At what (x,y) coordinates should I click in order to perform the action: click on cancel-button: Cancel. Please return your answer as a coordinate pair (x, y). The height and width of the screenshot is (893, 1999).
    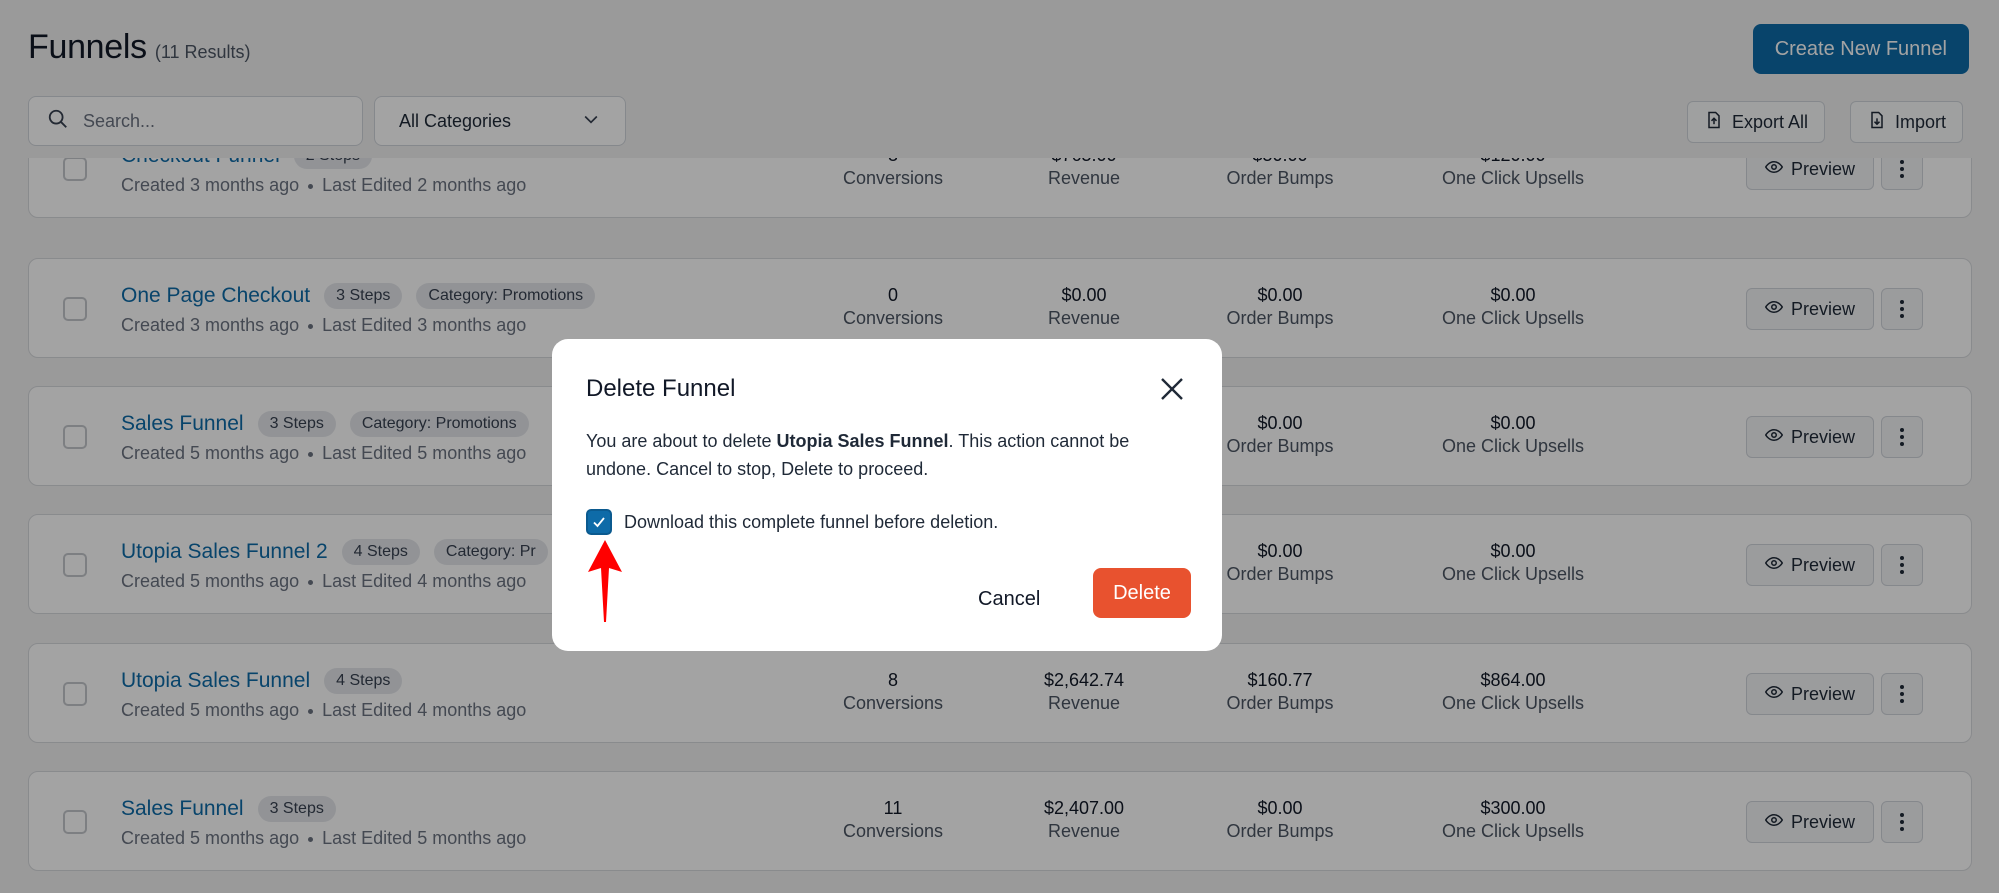
    Looking at the image, I should click on (1009, 599).